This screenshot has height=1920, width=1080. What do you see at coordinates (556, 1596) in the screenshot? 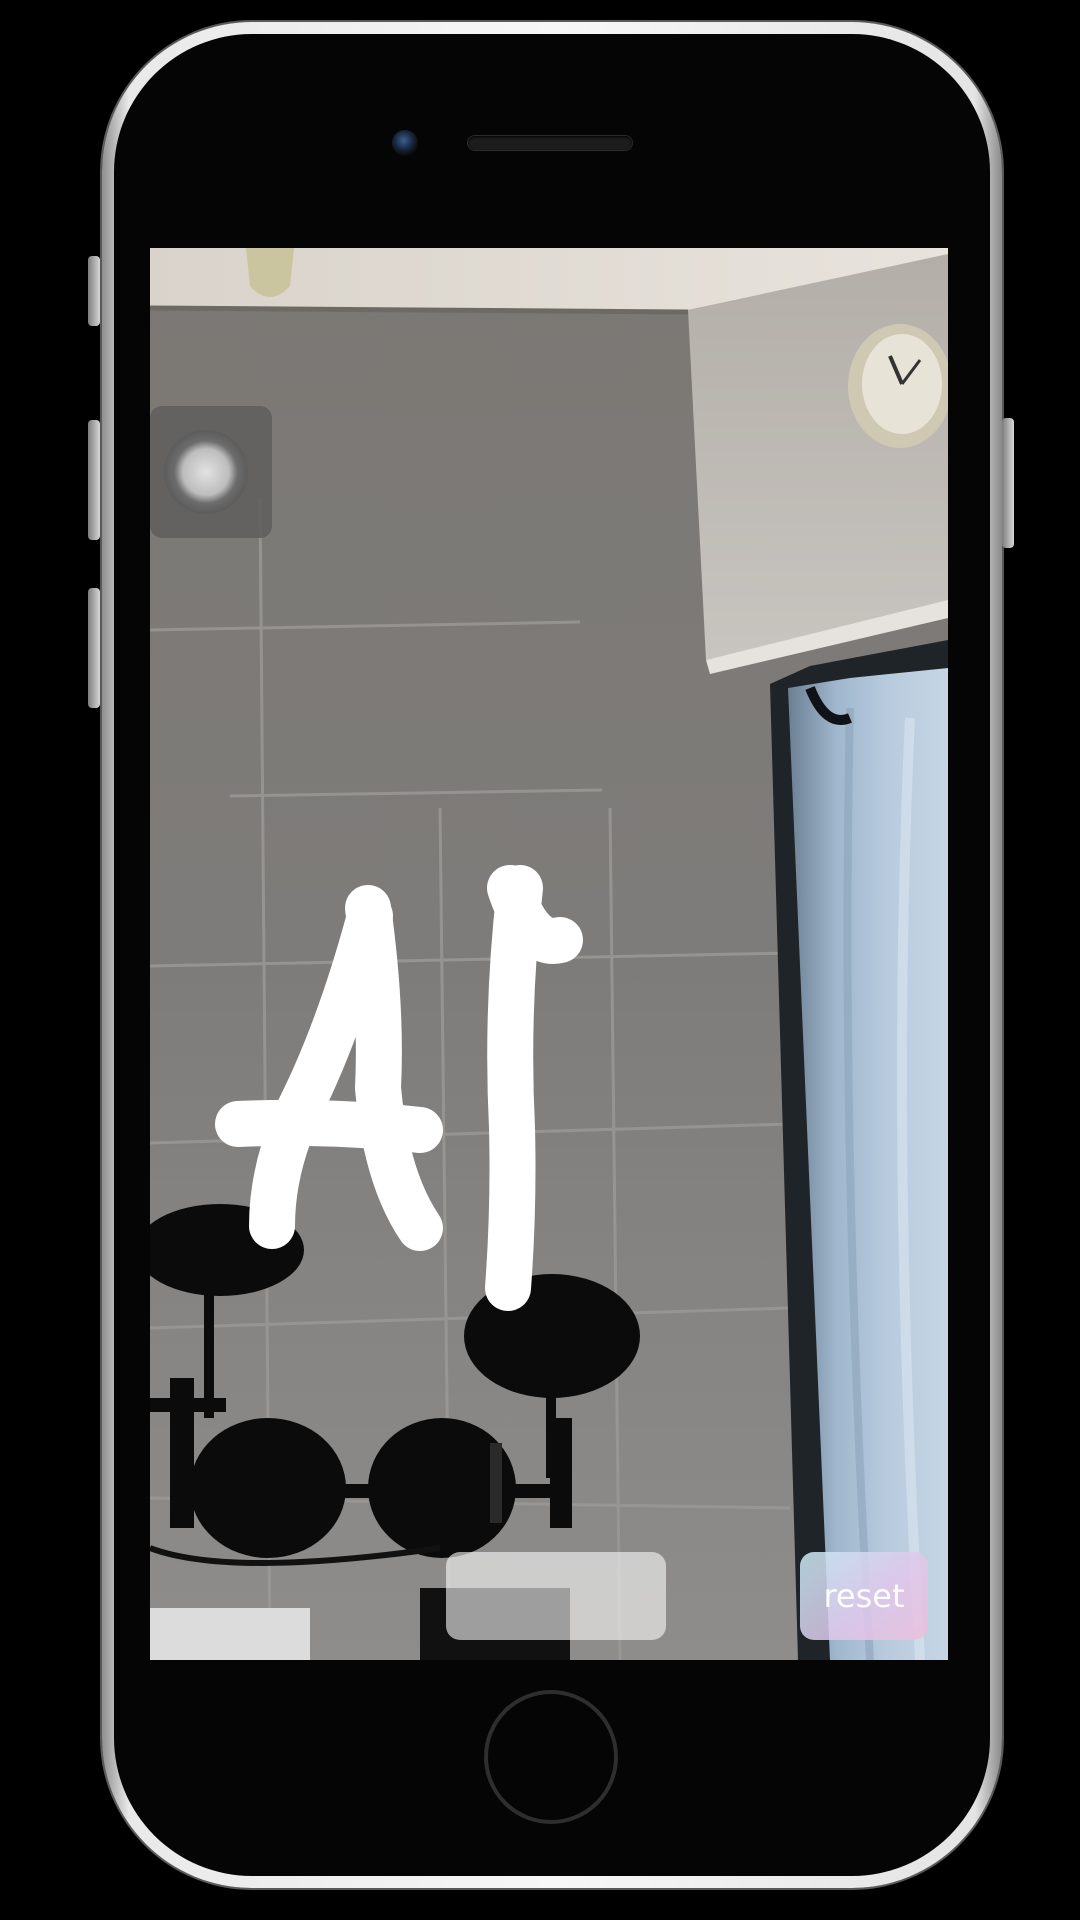
I see `capture-button` at bounding box center [556, 1596].